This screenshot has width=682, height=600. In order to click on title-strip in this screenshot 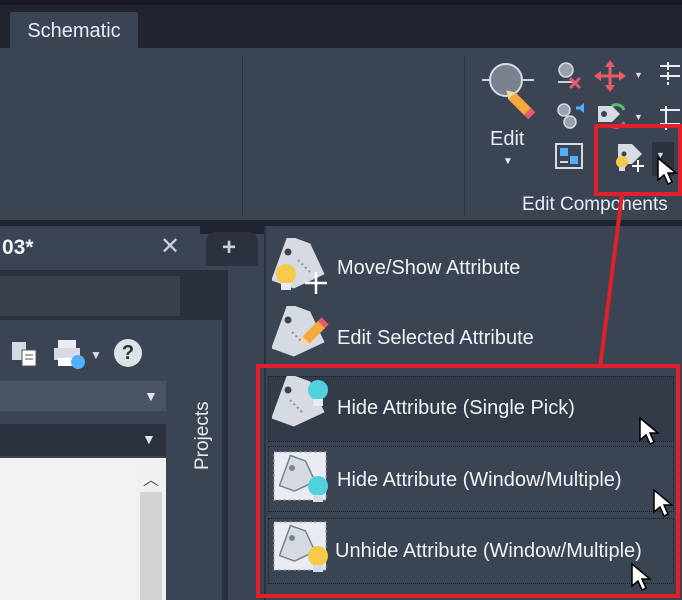, I will do `click(341, 2)`.